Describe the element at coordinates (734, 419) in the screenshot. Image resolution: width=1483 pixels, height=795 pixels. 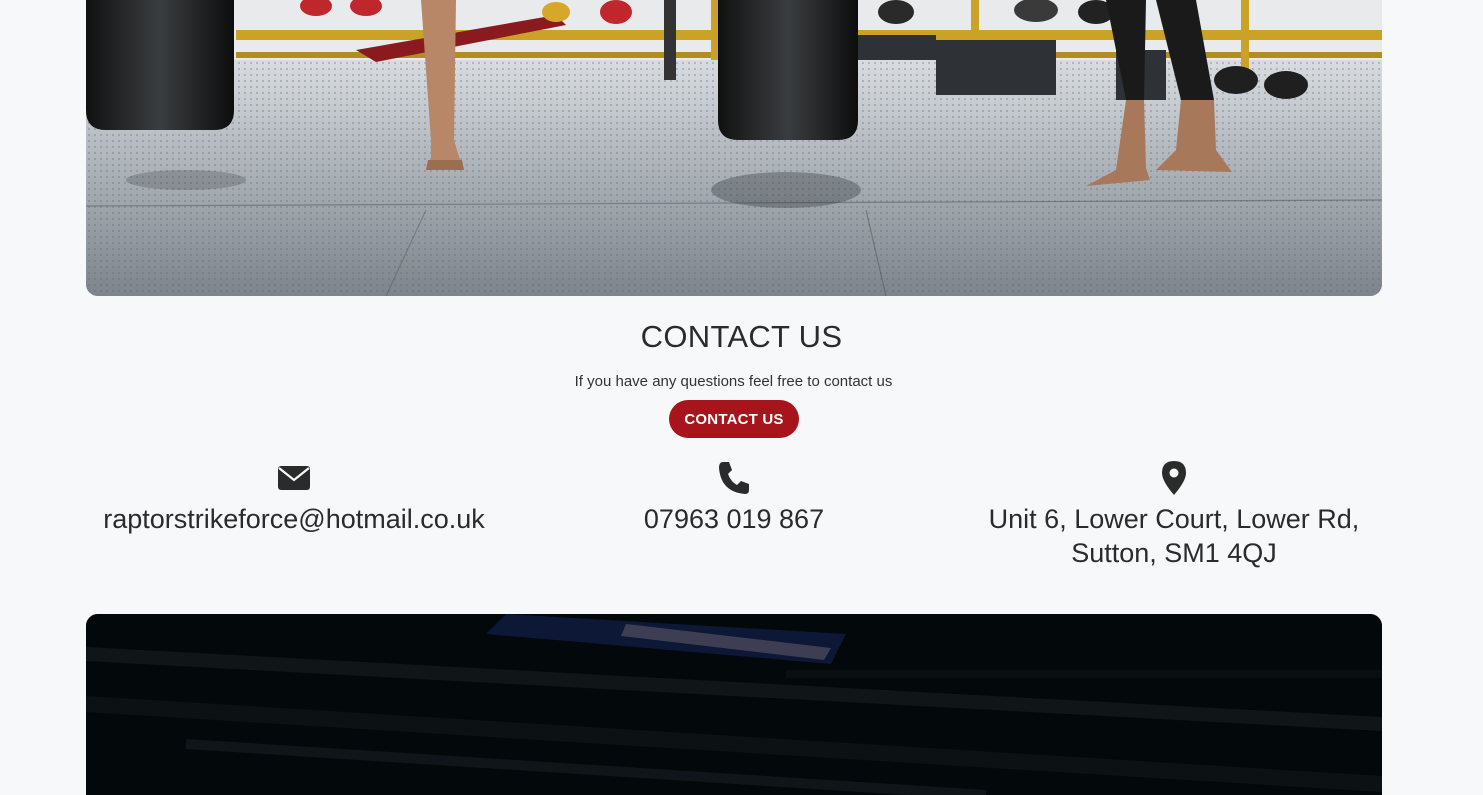
I see `contact-us-button: CONTACT US` at that location.